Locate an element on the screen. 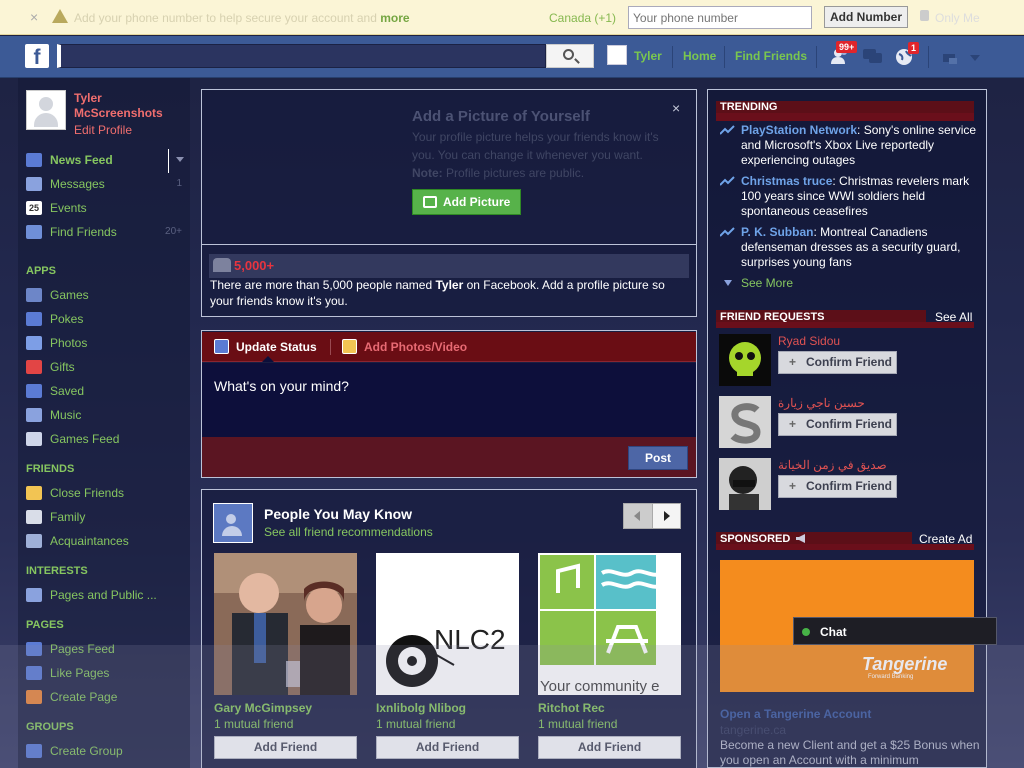 This screenshot has width=1024, height=768. home-link: Home is located at coordinates (699, 56).